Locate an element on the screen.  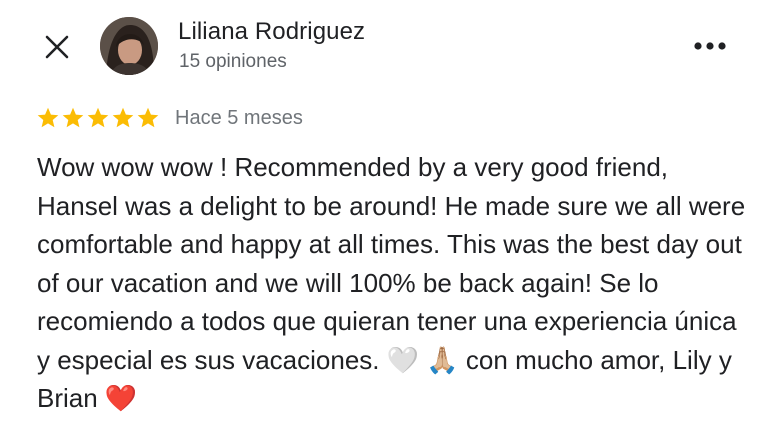
user-avatar-icon is located at coordinates (129, 46).